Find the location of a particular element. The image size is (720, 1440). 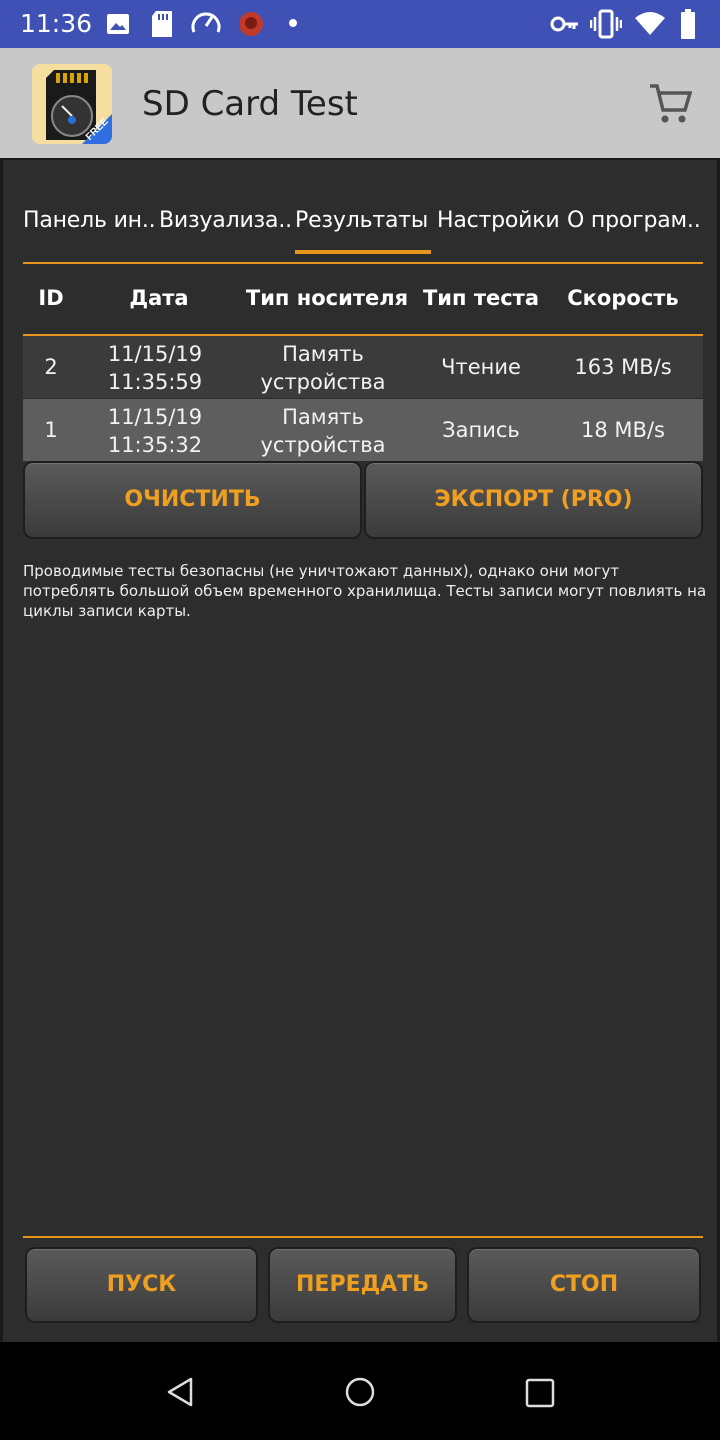

vibrate-icon is located at coordinates (606, 24).